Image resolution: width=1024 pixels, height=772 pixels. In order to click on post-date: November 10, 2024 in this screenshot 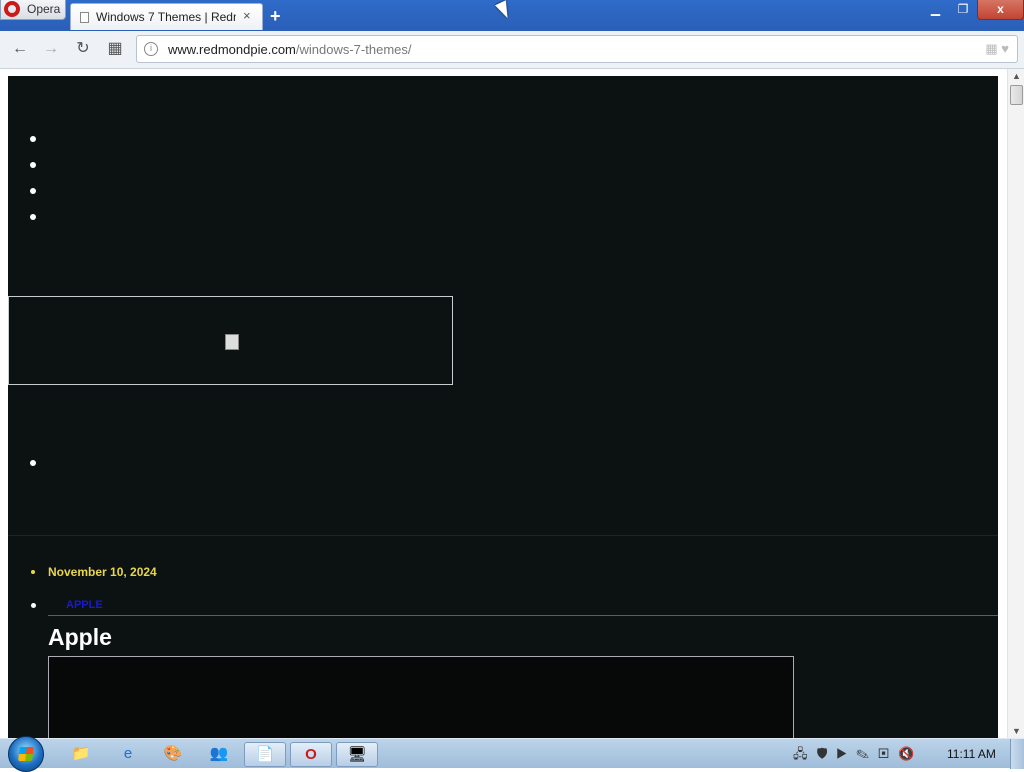, I will do `click(94, 572)`.